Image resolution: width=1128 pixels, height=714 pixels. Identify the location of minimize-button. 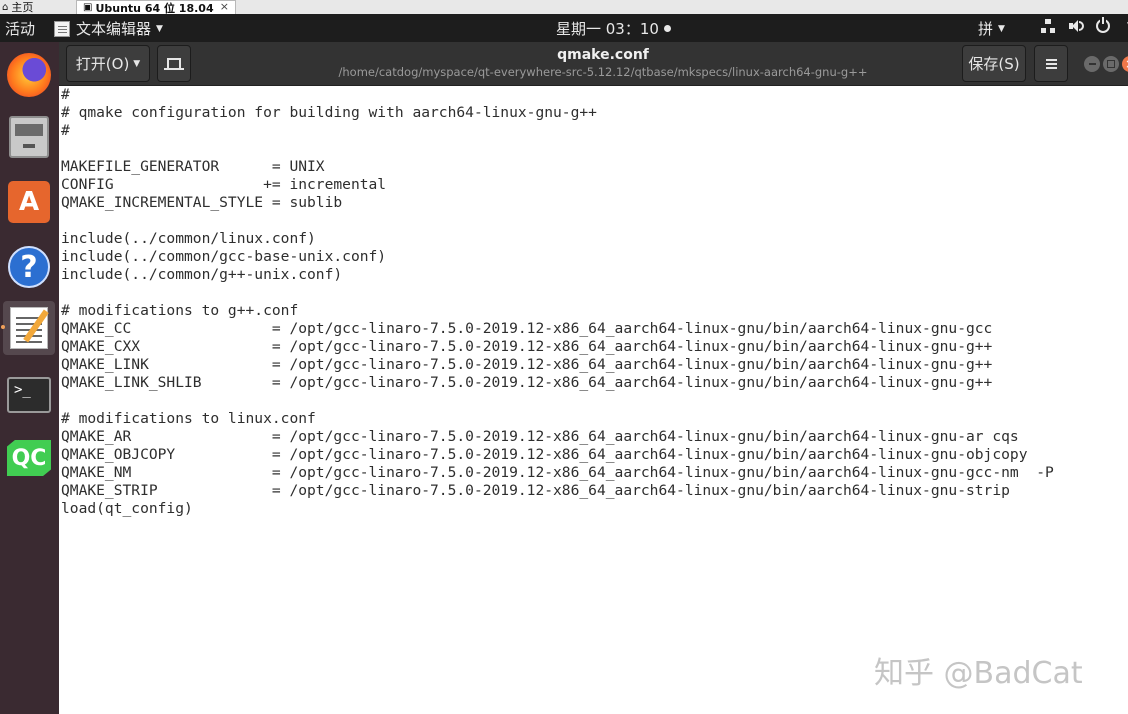
(1092, 64).